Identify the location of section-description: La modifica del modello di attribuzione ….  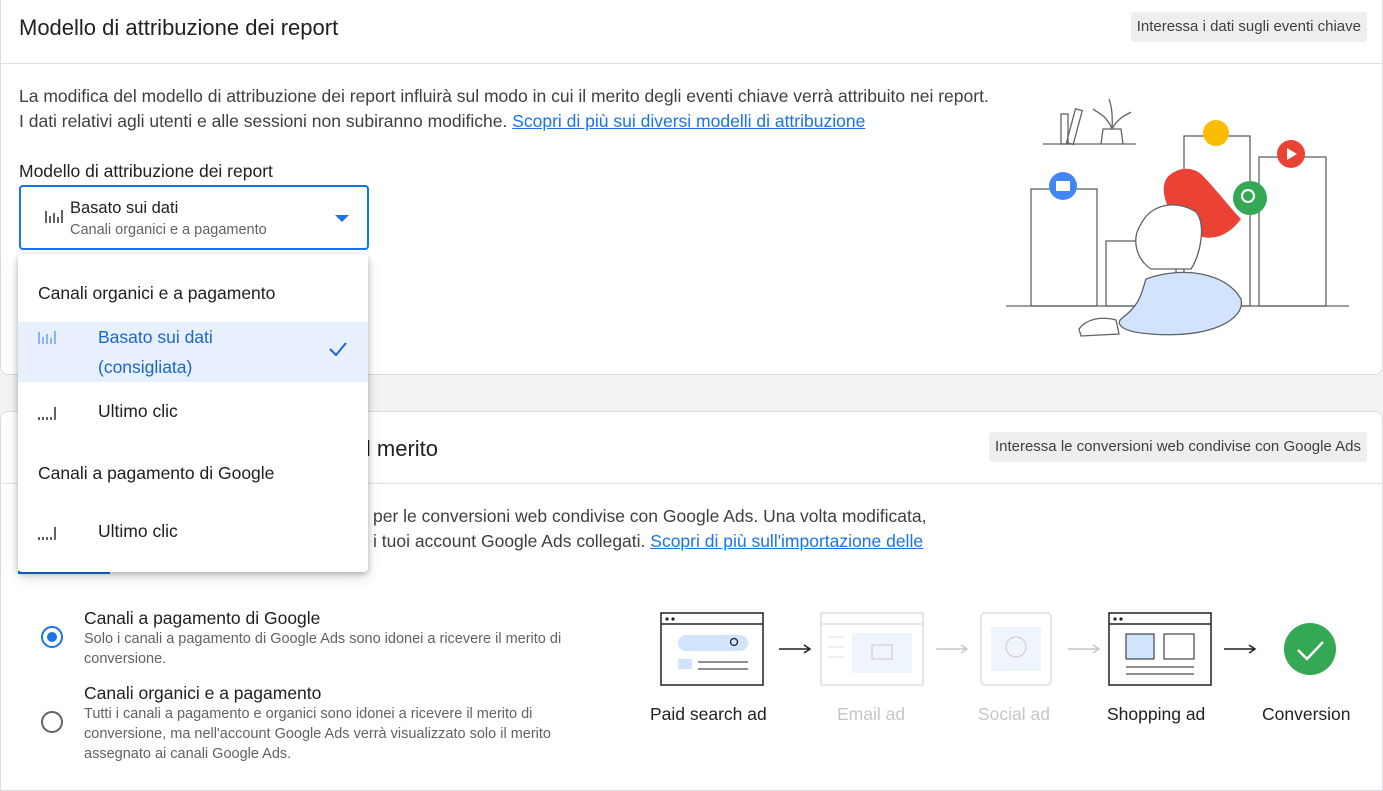
(504, 108).